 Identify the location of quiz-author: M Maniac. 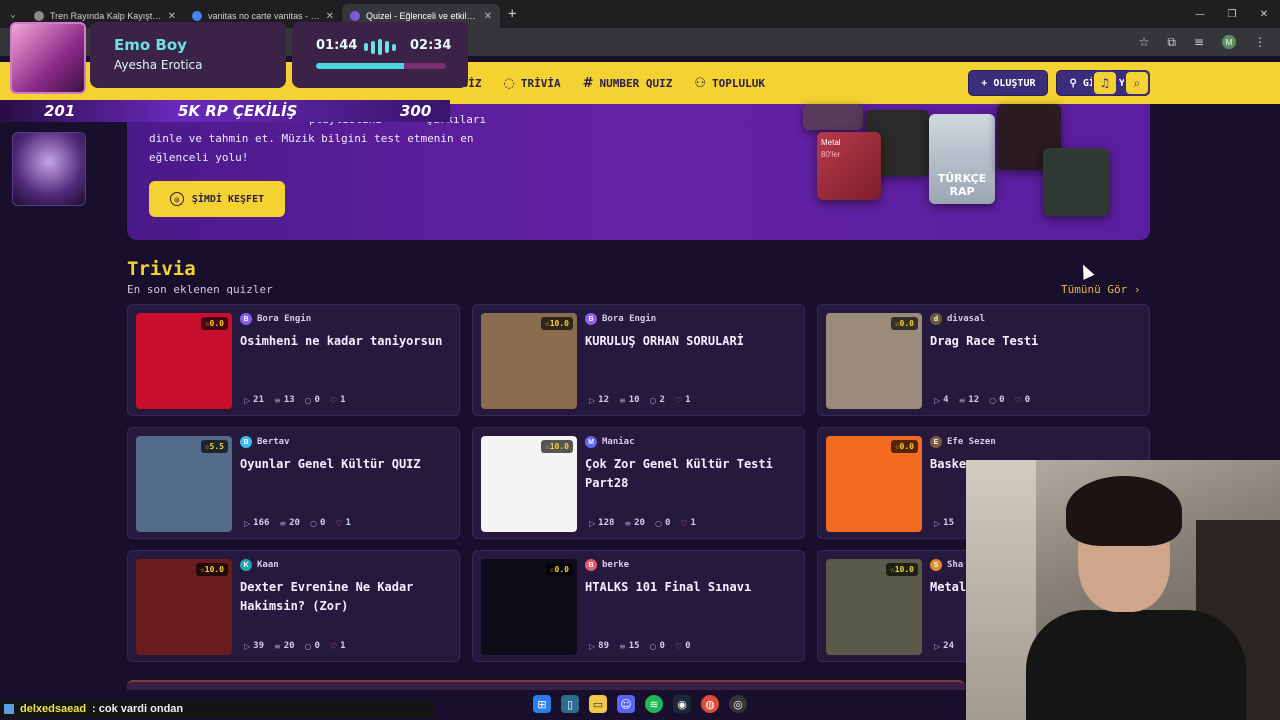
(610, 442).